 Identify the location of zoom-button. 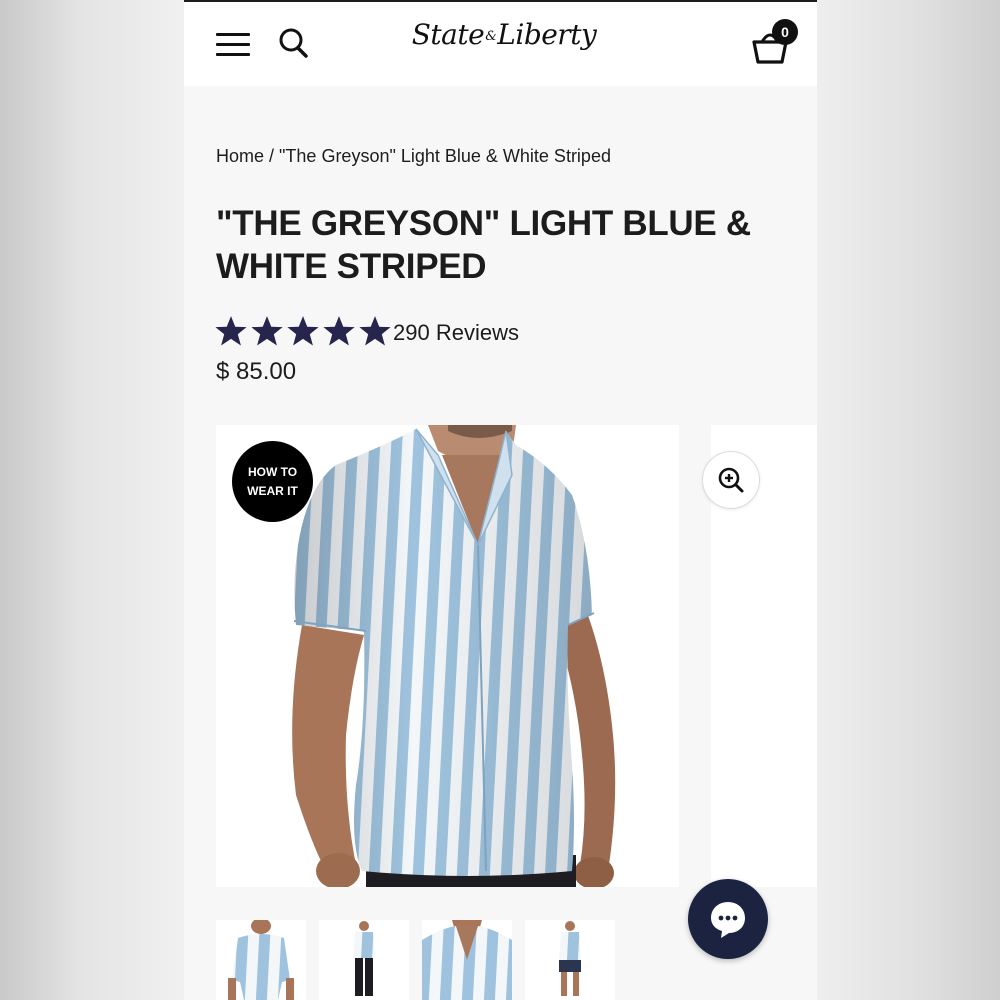
(731, 480).